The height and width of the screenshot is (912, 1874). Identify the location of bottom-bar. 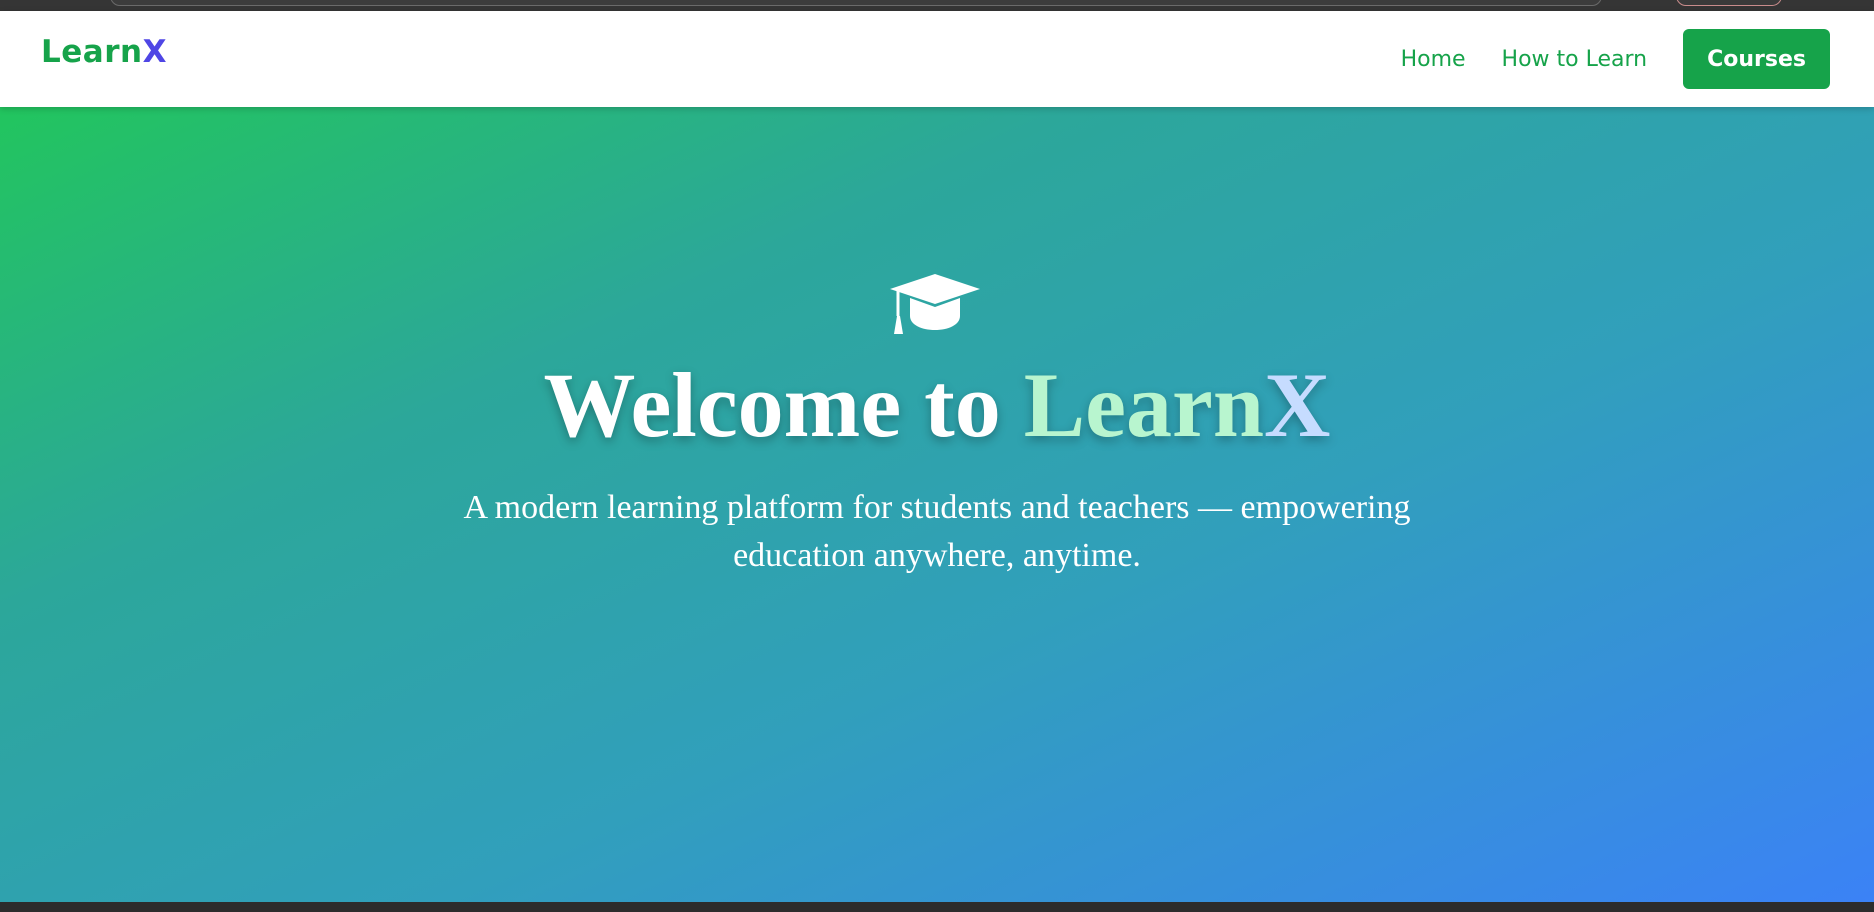
(937, 907).